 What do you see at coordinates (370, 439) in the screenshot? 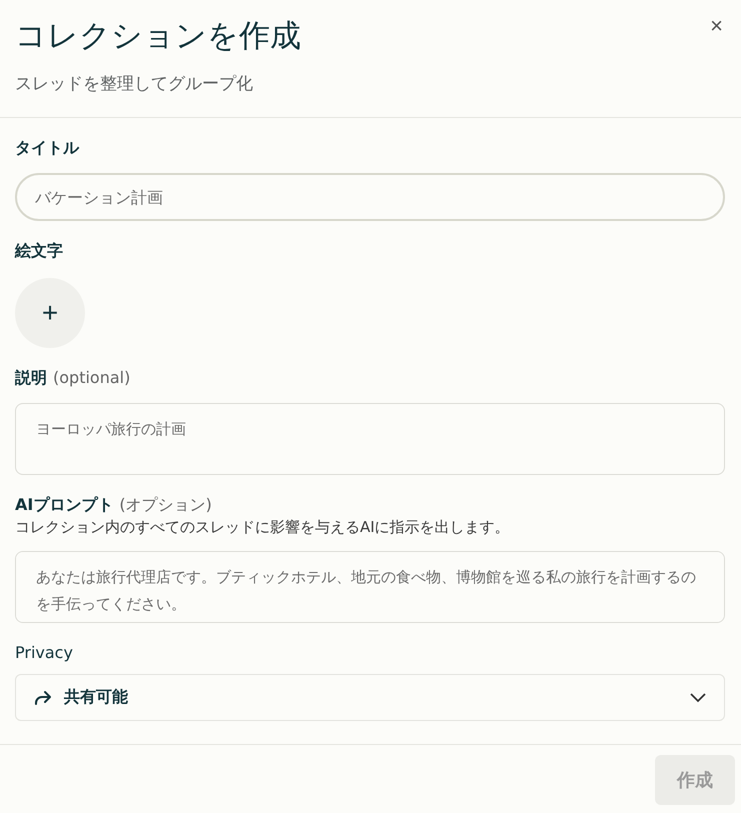
I see `text-area: ヨーロッパ旅行の計画` at bounding box center [370, 439].